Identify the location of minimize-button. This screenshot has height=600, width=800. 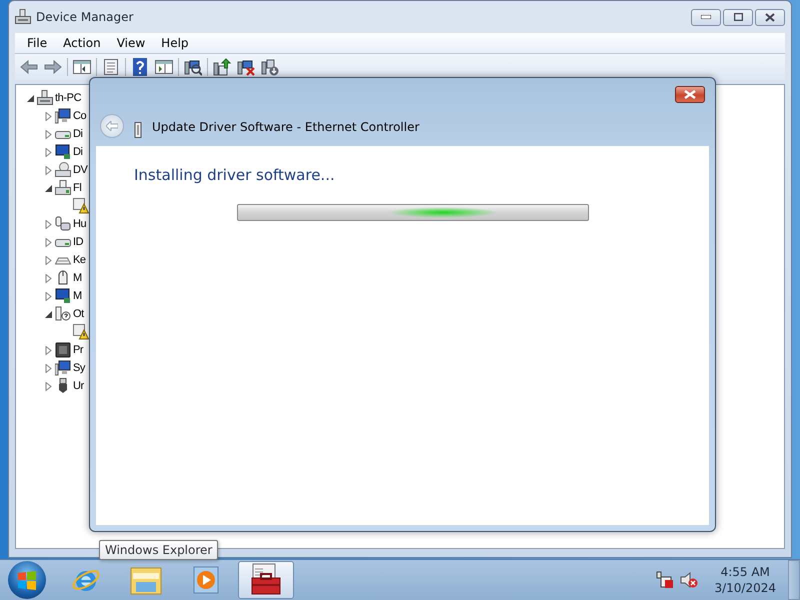
(706, 17).